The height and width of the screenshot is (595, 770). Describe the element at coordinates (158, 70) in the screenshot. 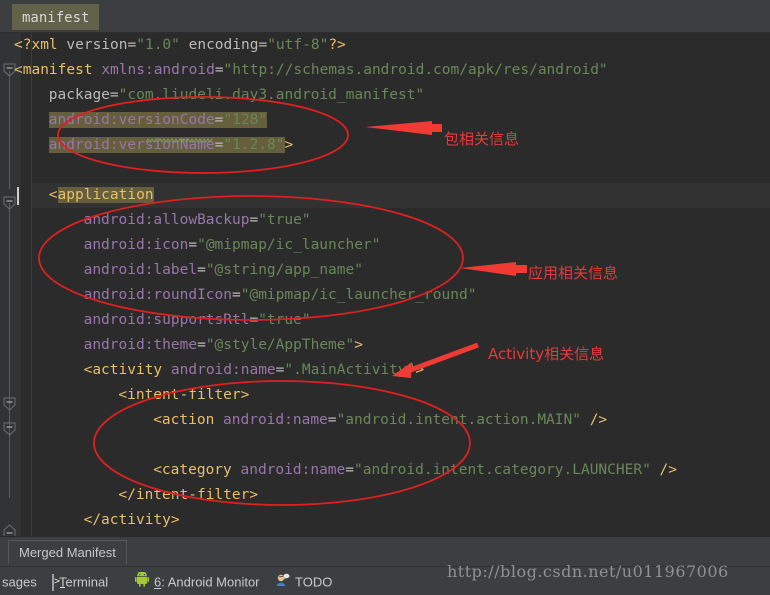

I see `code-token: xmlns:android` at that location.